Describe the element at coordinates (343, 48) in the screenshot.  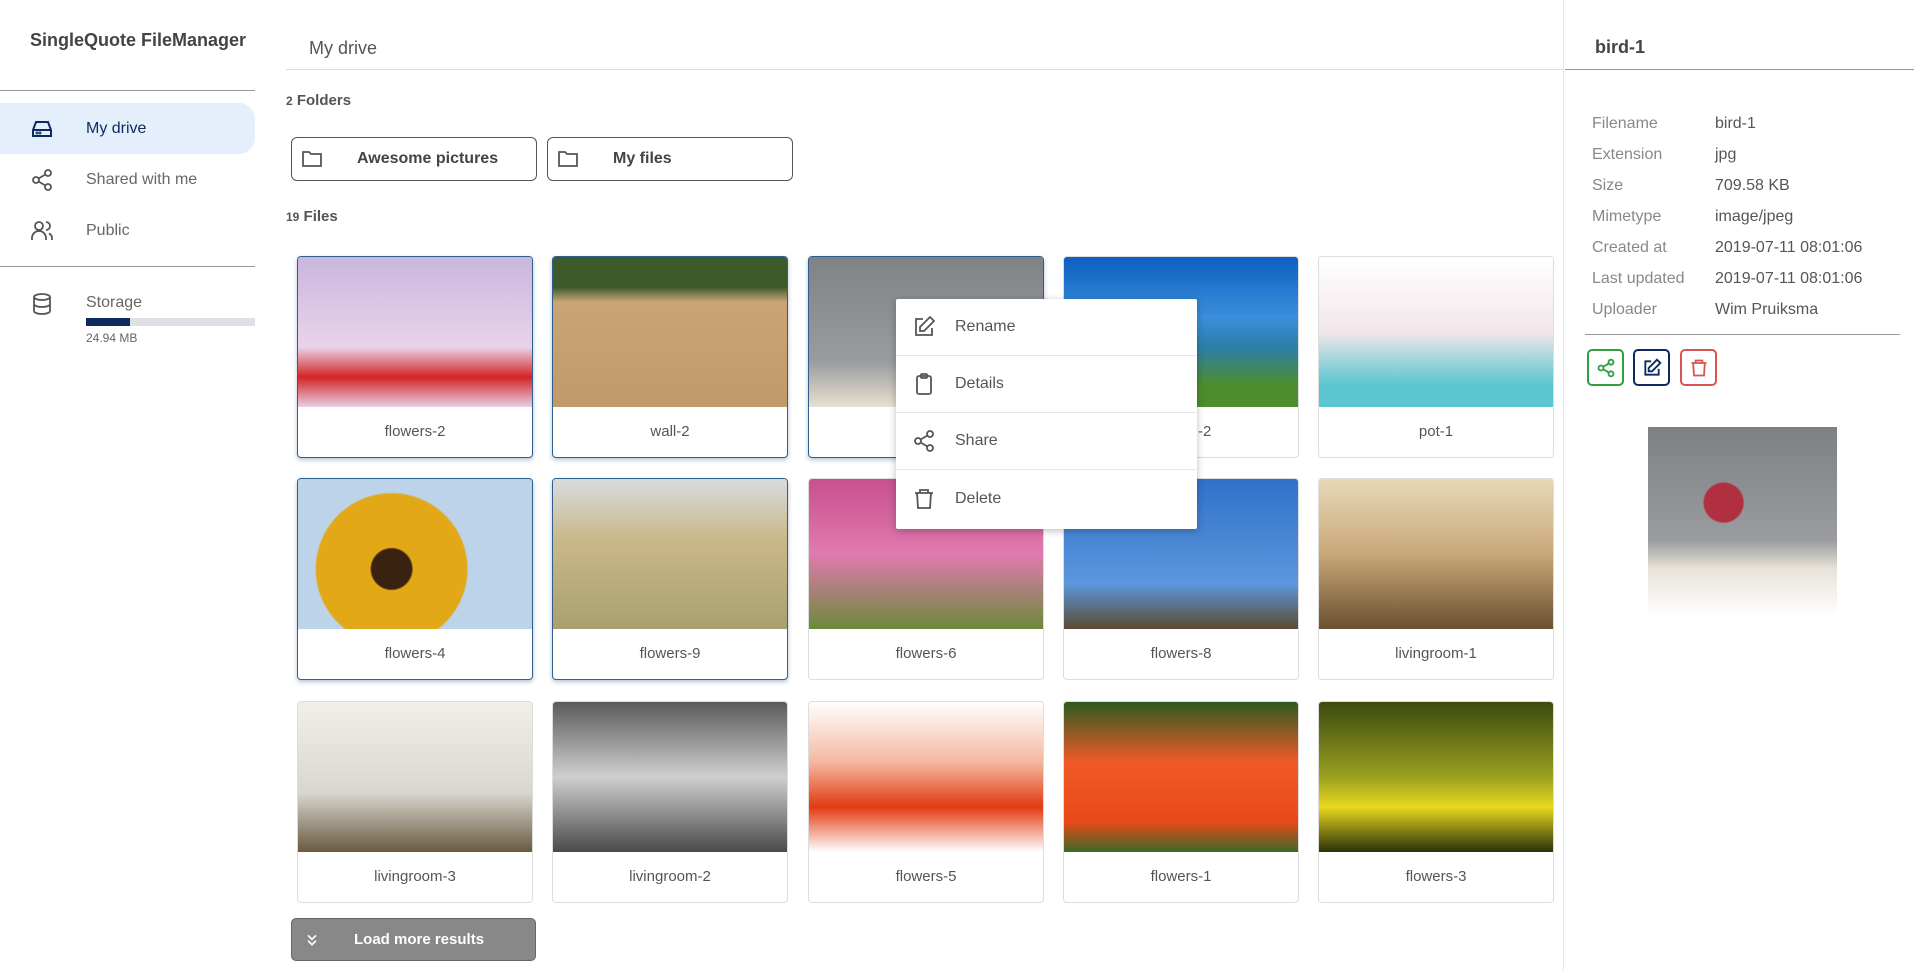
I see `page-title: My drive` at that location.